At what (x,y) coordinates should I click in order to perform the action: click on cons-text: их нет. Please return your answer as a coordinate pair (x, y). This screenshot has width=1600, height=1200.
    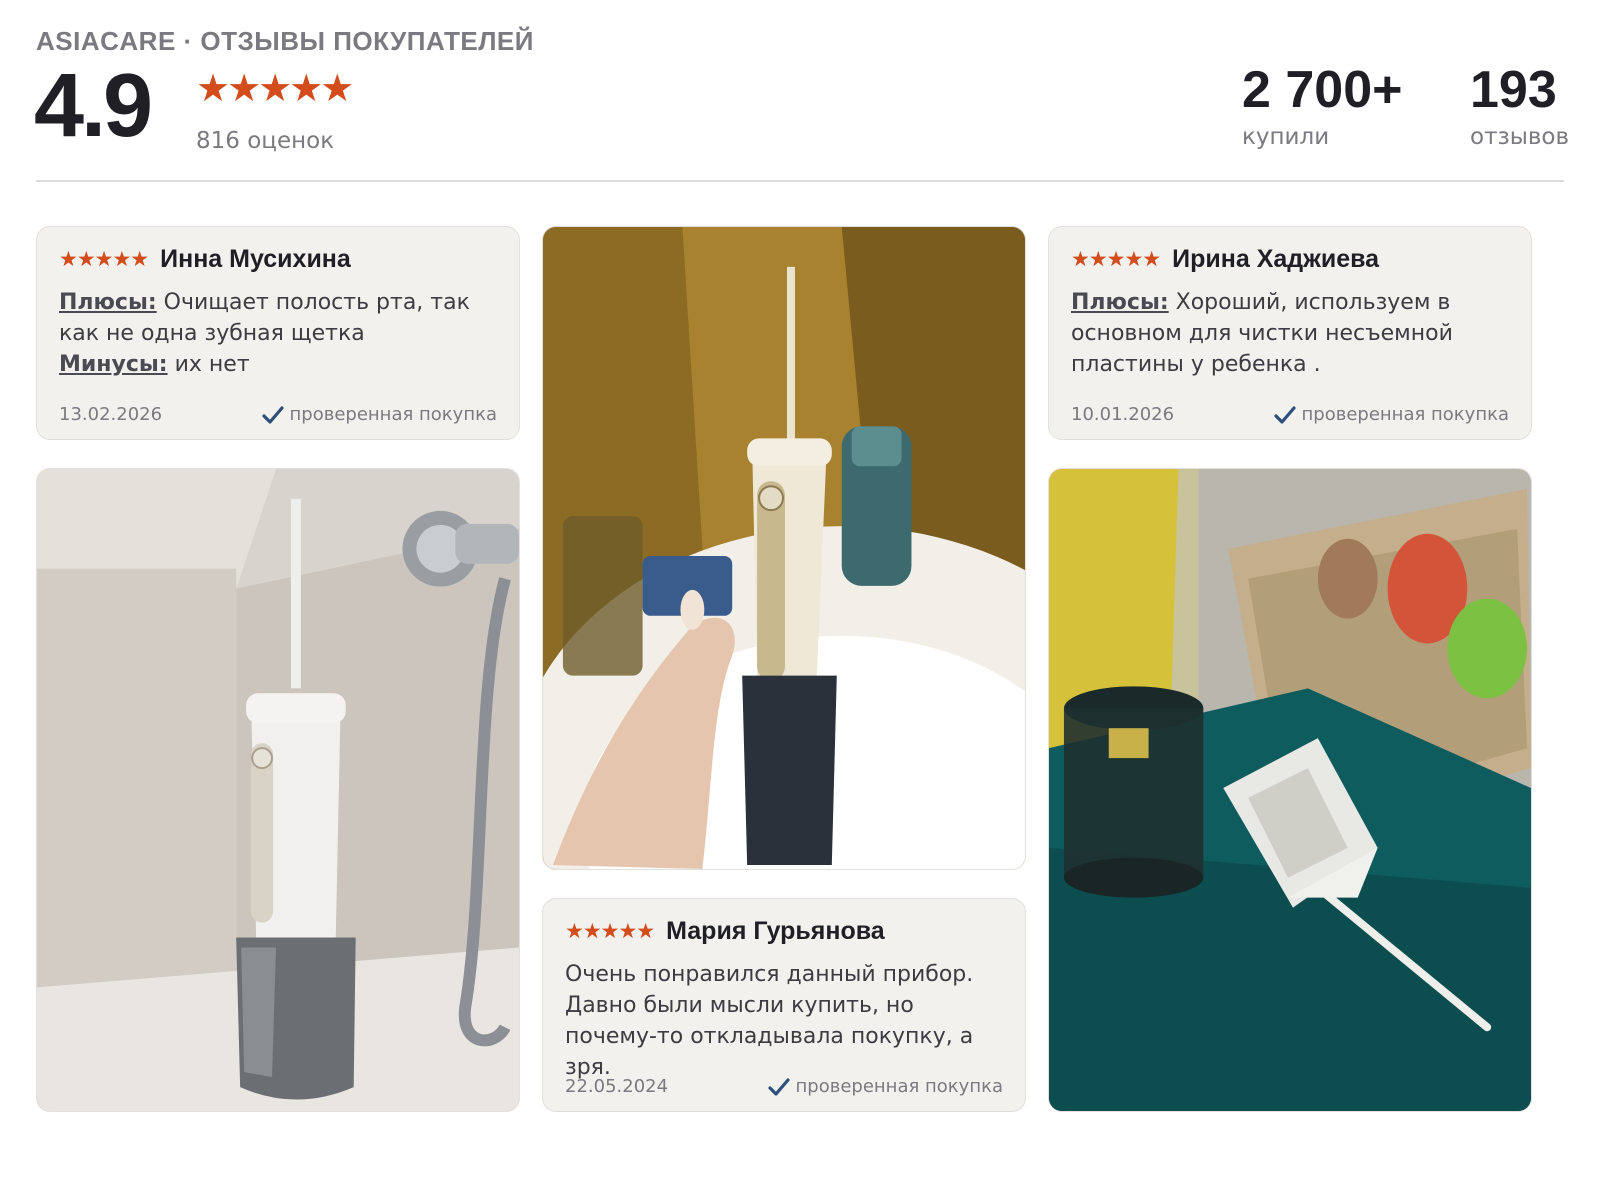
    Looking at the image, I should click on (208, 364).